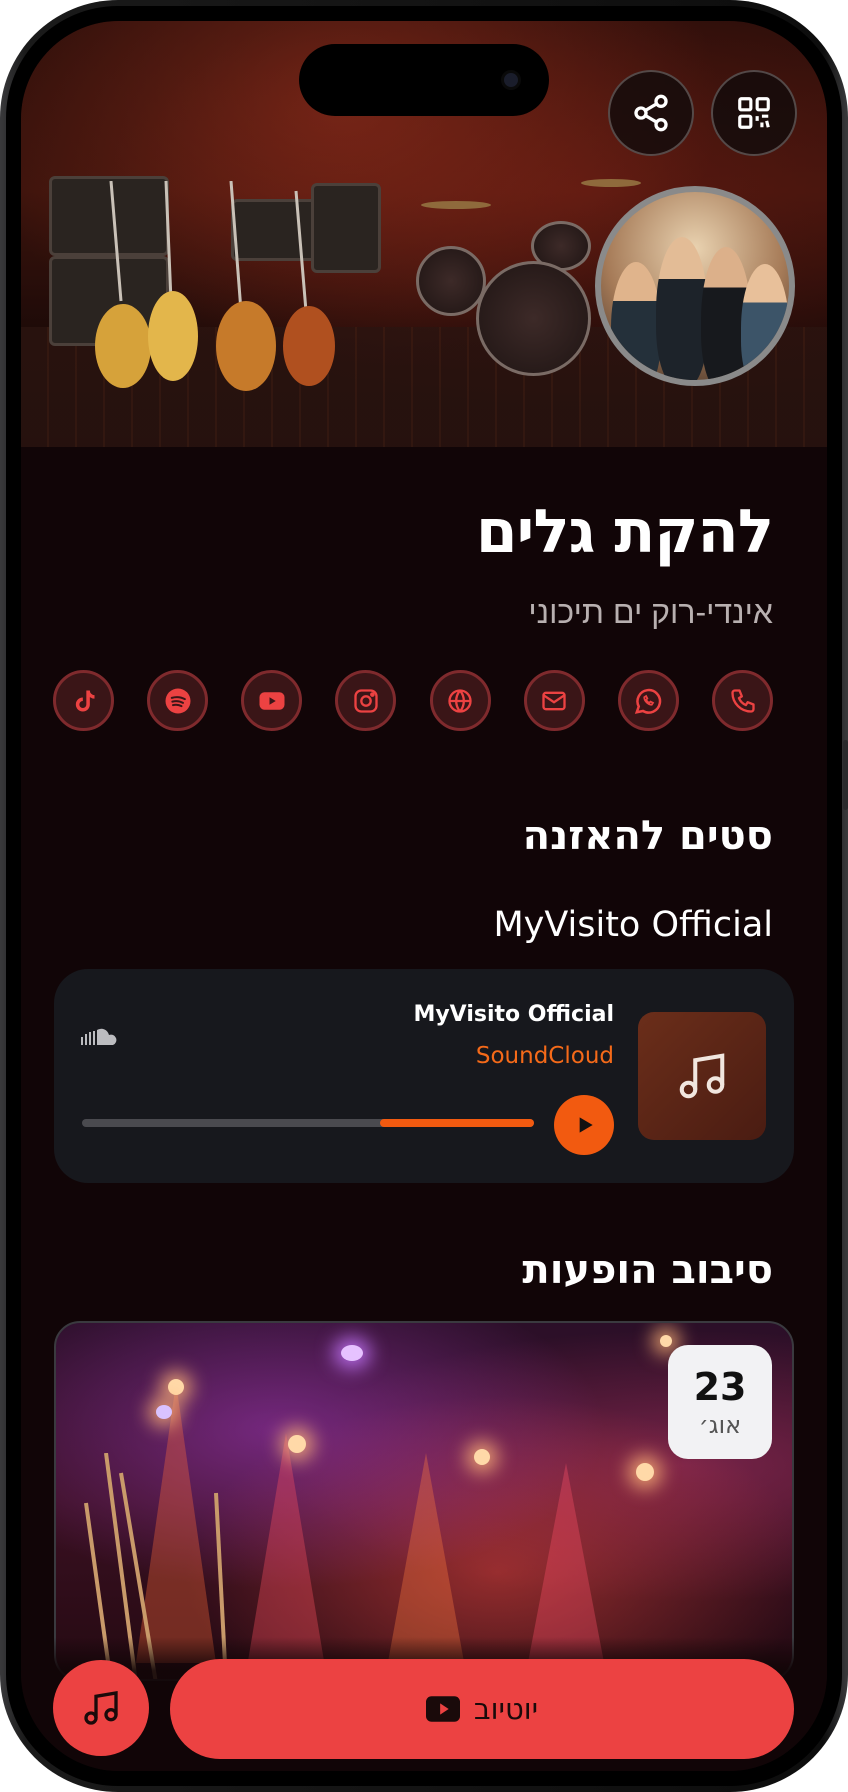 This screenshot has height=1792, width=848. I want to click on qr-code-button, so click(754, 113).